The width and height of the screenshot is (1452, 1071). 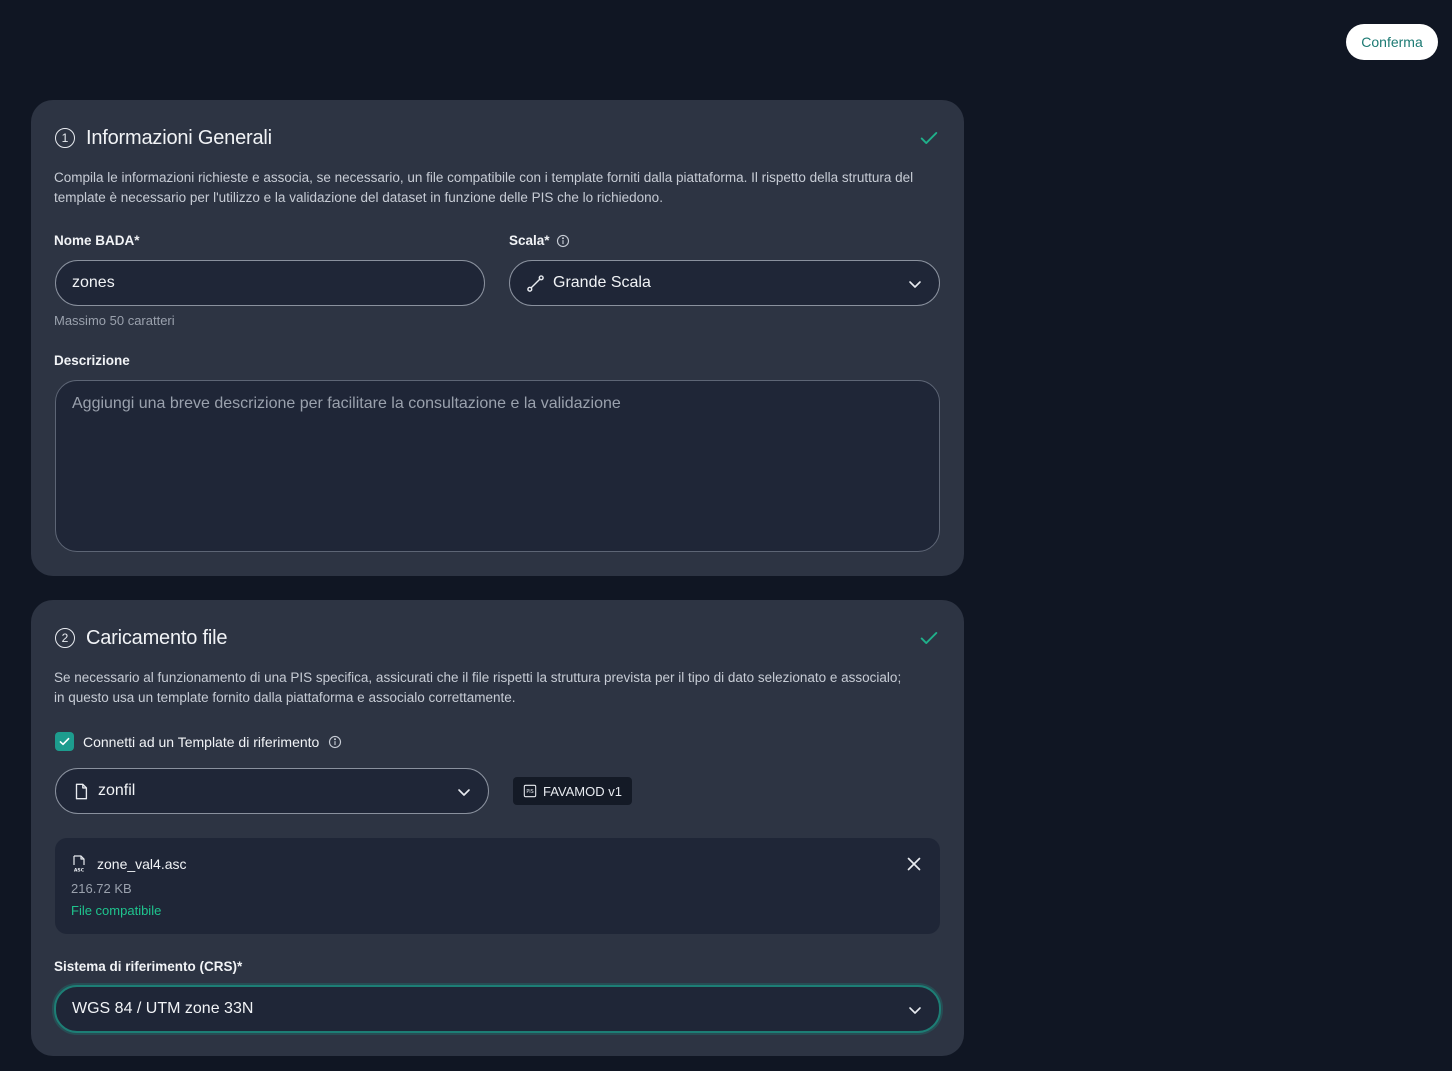 I want to click on crs-select: WGS 84 / UTM zone 33N, so click(x=497, y=1009).